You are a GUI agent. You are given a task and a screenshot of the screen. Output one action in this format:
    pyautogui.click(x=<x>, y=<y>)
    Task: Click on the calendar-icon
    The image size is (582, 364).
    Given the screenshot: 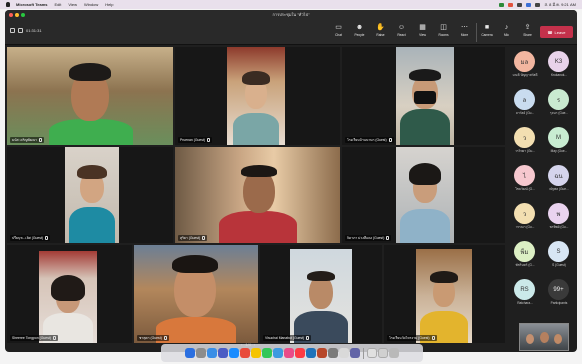 What is the action you would take?
    pyautogui.click(x=245, y=353)
    